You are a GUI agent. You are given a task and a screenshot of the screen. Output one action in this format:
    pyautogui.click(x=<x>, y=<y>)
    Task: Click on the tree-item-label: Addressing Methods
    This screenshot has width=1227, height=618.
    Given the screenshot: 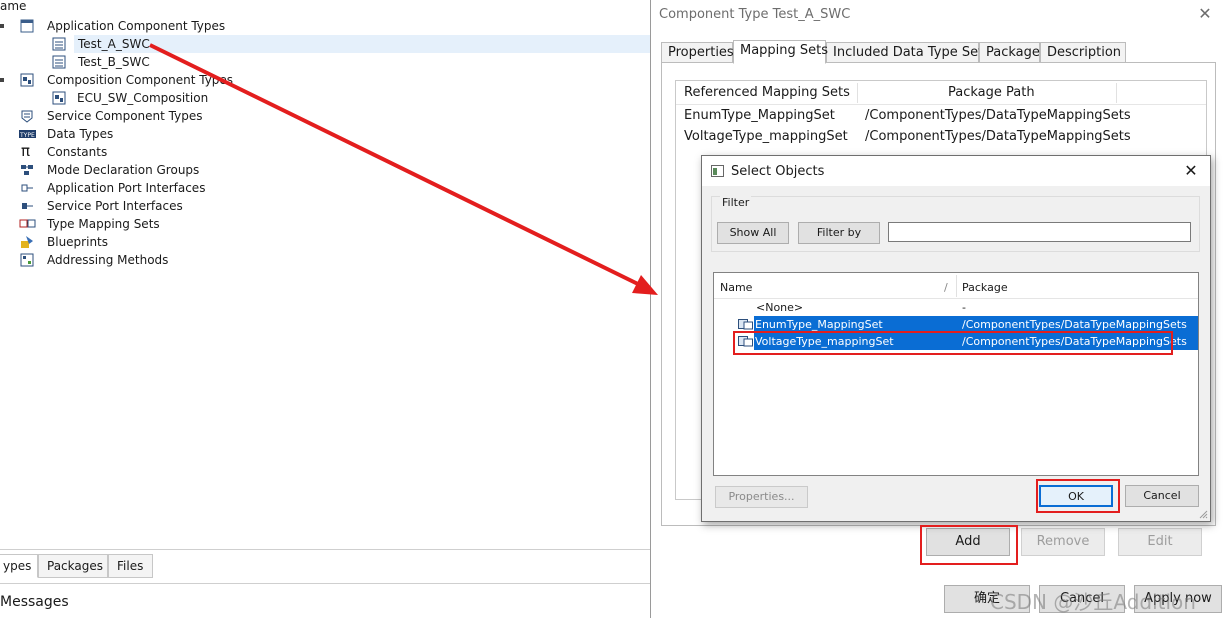 What is the action you would take?
    pyautogui.click(x=108, y=260)
    